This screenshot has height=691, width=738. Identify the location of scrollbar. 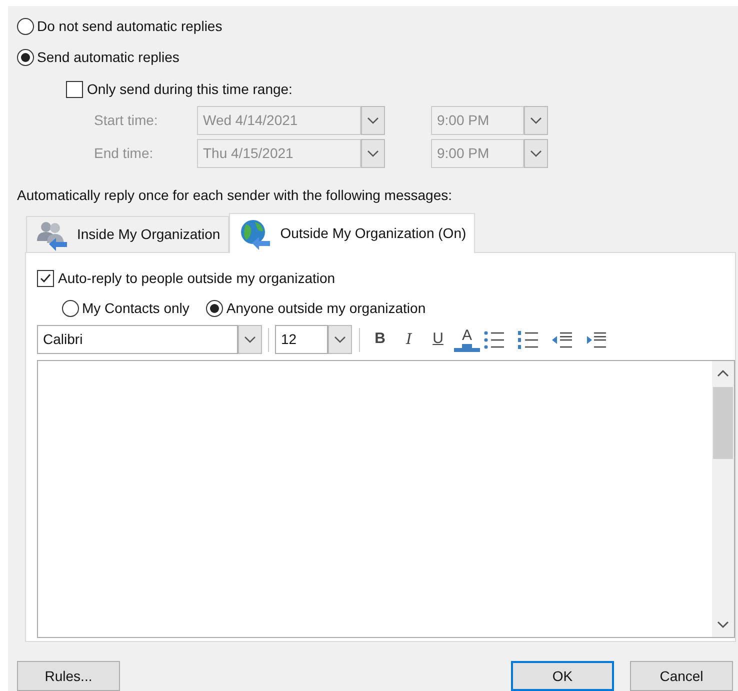
(723, 499).